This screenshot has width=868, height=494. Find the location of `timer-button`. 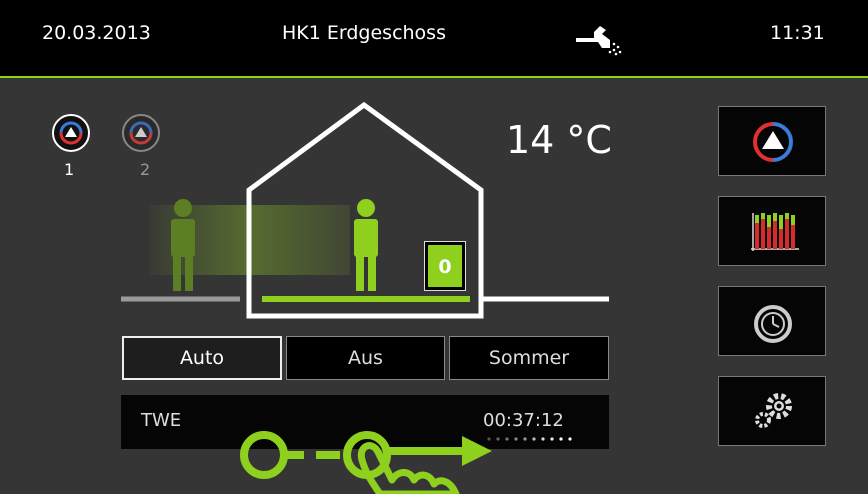

timer-button is located at coordinates (772, 321).